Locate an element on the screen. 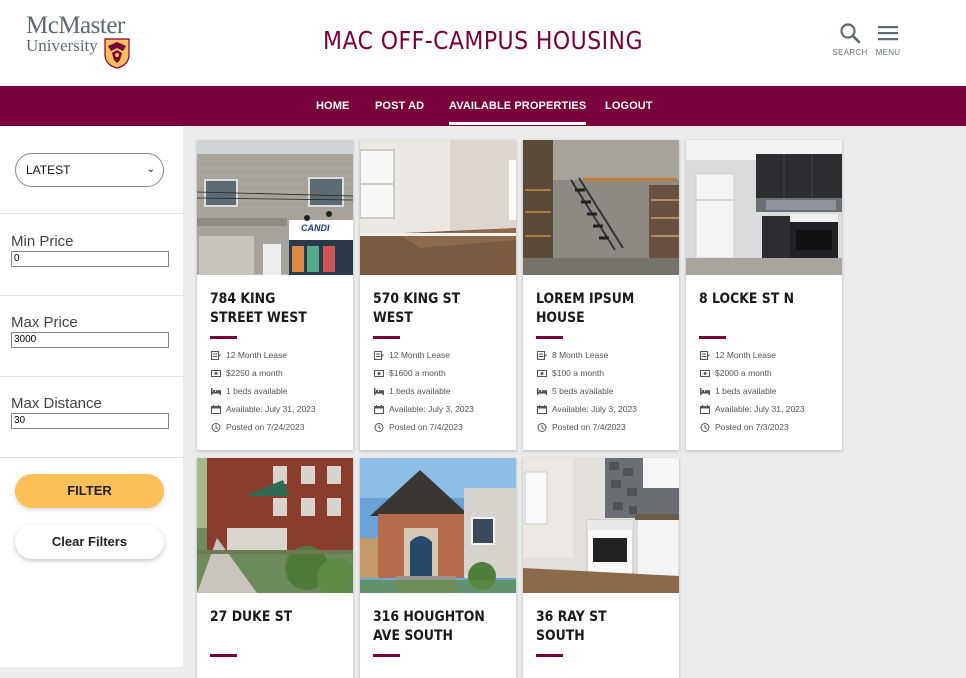 This screenshot has height=678, width=966. listing-card: 36 RAY ST SOUTH is located at coordinates (601, 568).